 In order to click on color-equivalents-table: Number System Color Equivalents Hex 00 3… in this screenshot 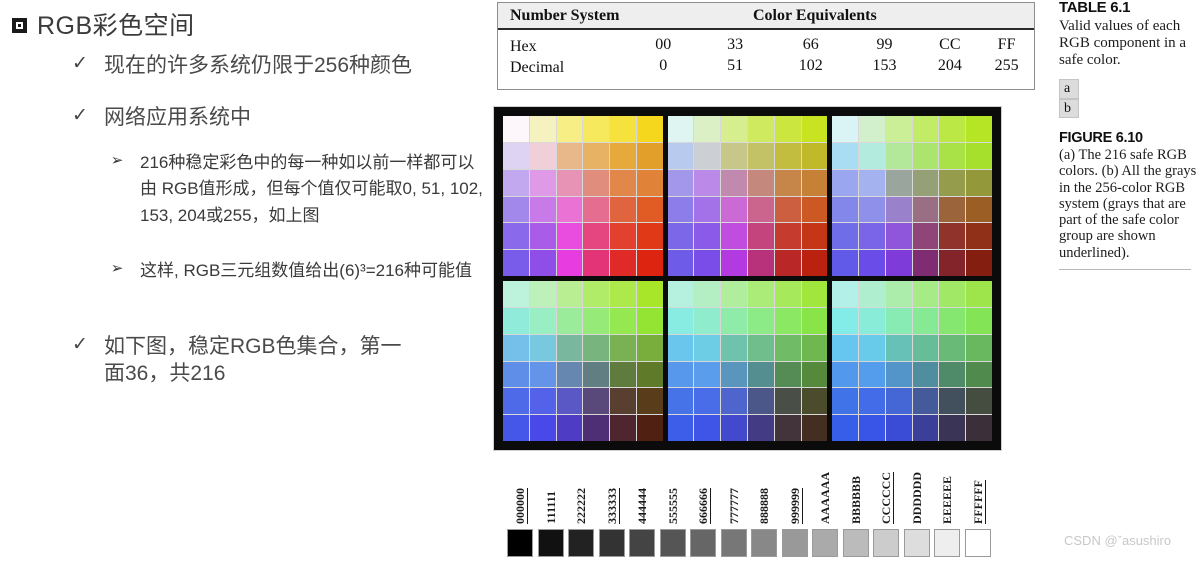, I will do `click(766, 46)`.